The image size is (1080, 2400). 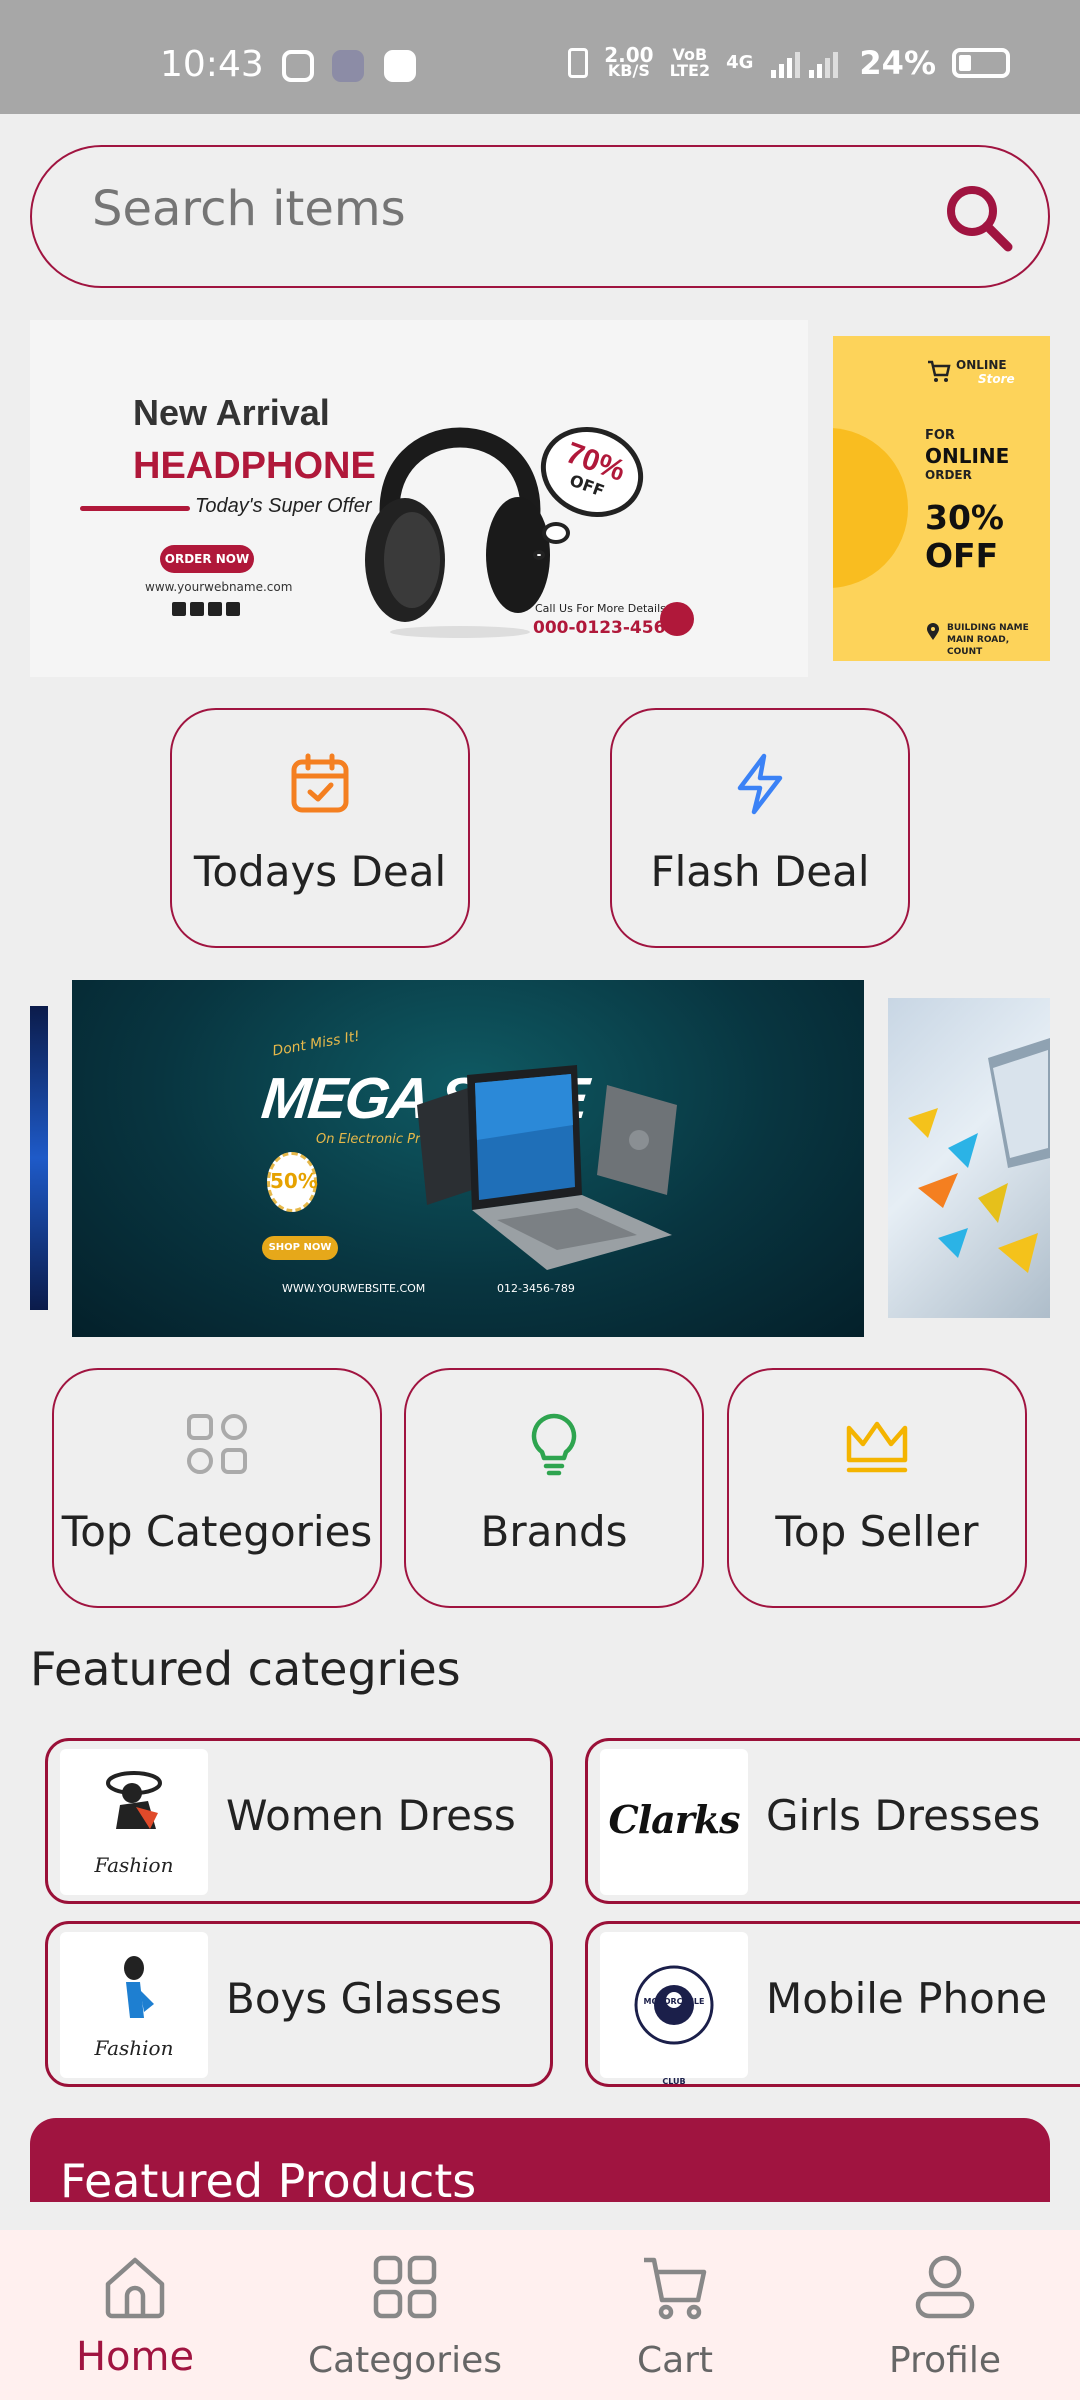 What do you see at coordinates (877, 1488) in the screenshot?
I see `top-seller-button: Top Seller` at bounding box center [877, 1488].